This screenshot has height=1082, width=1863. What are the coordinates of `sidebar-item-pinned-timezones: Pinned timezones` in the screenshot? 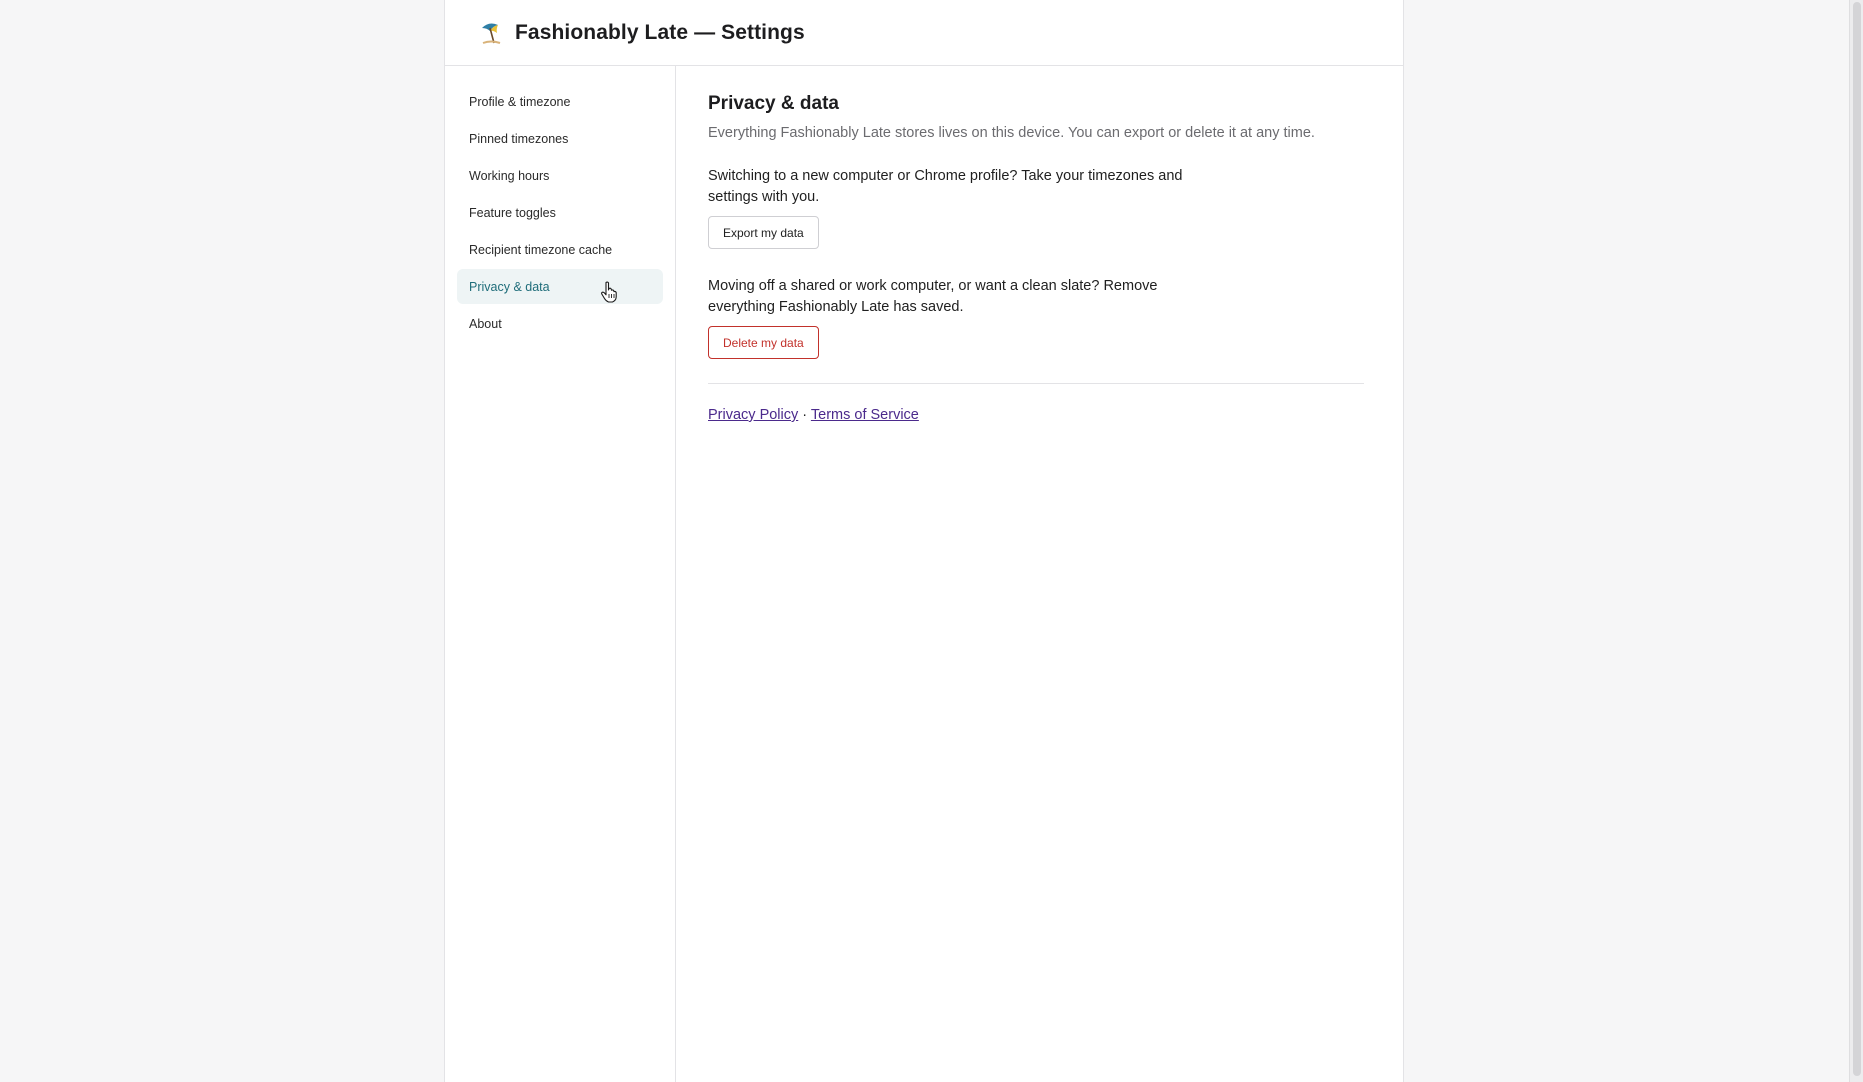 It's located at (560, 138).